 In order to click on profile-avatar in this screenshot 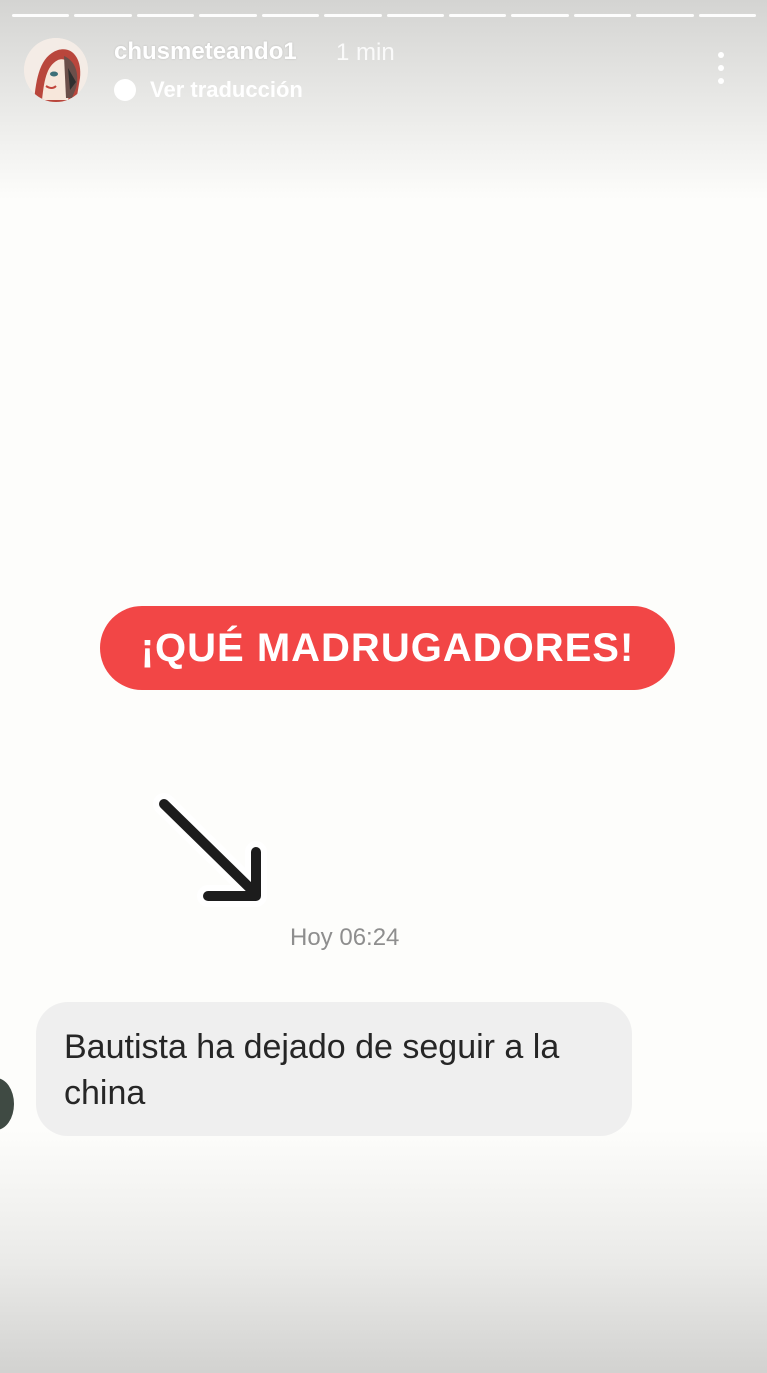, I will do `click(56, 70)`.